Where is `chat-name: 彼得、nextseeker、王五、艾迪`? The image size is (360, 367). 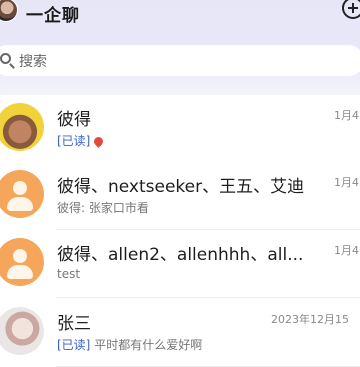 chat-name: 彼得、nextseeker、王五、艾迪 is located at coordinates (181, 187).